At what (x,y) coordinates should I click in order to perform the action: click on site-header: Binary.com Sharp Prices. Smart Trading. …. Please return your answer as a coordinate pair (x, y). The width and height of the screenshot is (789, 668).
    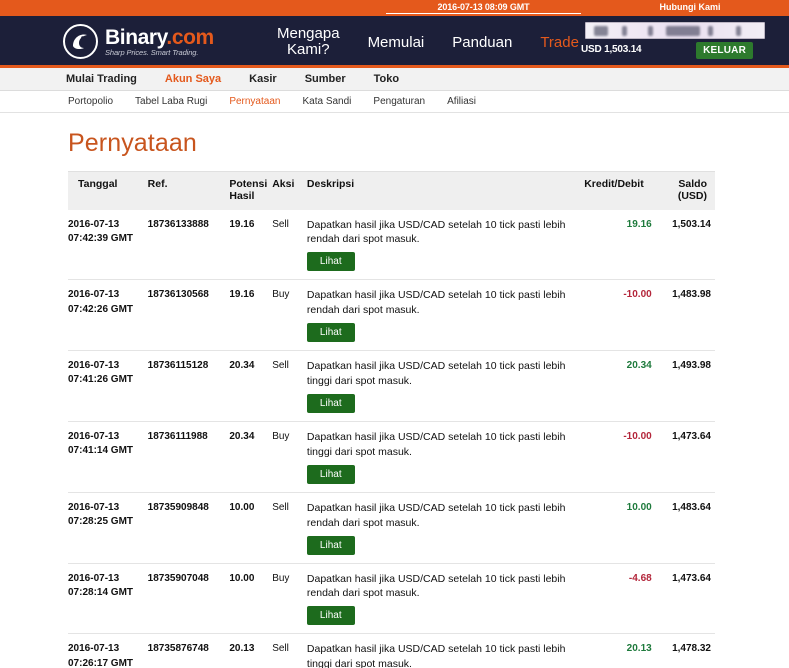
    Looking at the image, I should click on (394, 42).